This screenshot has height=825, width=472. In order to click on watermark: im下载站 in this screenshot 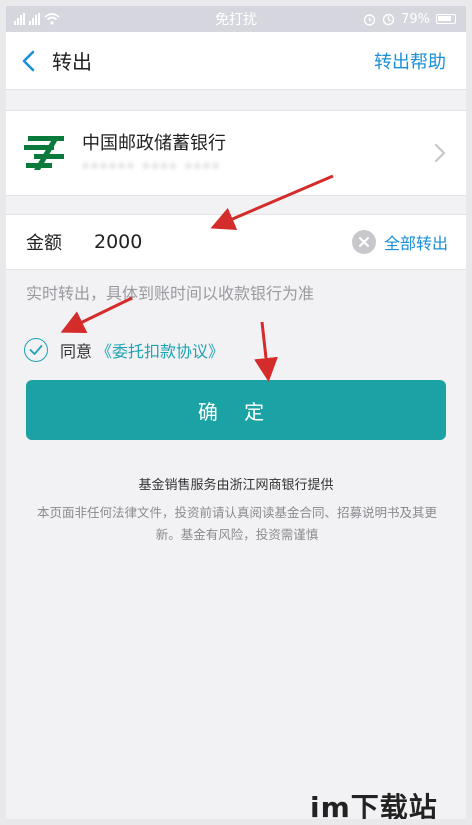, I will do `click(374, 807)`.